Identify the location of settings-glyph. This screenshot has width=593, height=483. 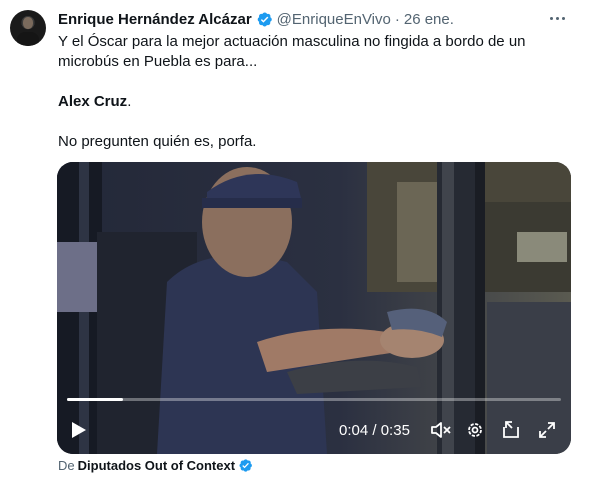
(475, 430).